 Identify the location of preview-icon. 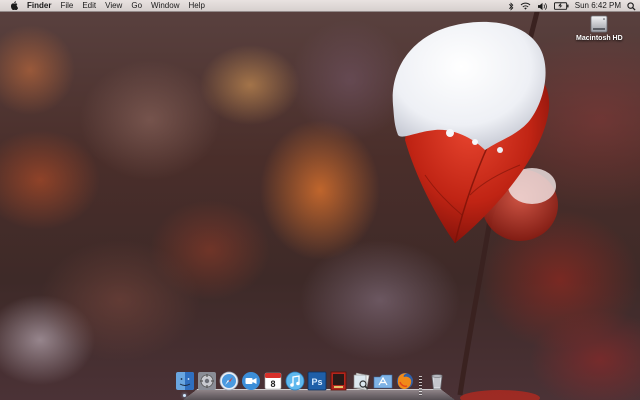
(361, 381).